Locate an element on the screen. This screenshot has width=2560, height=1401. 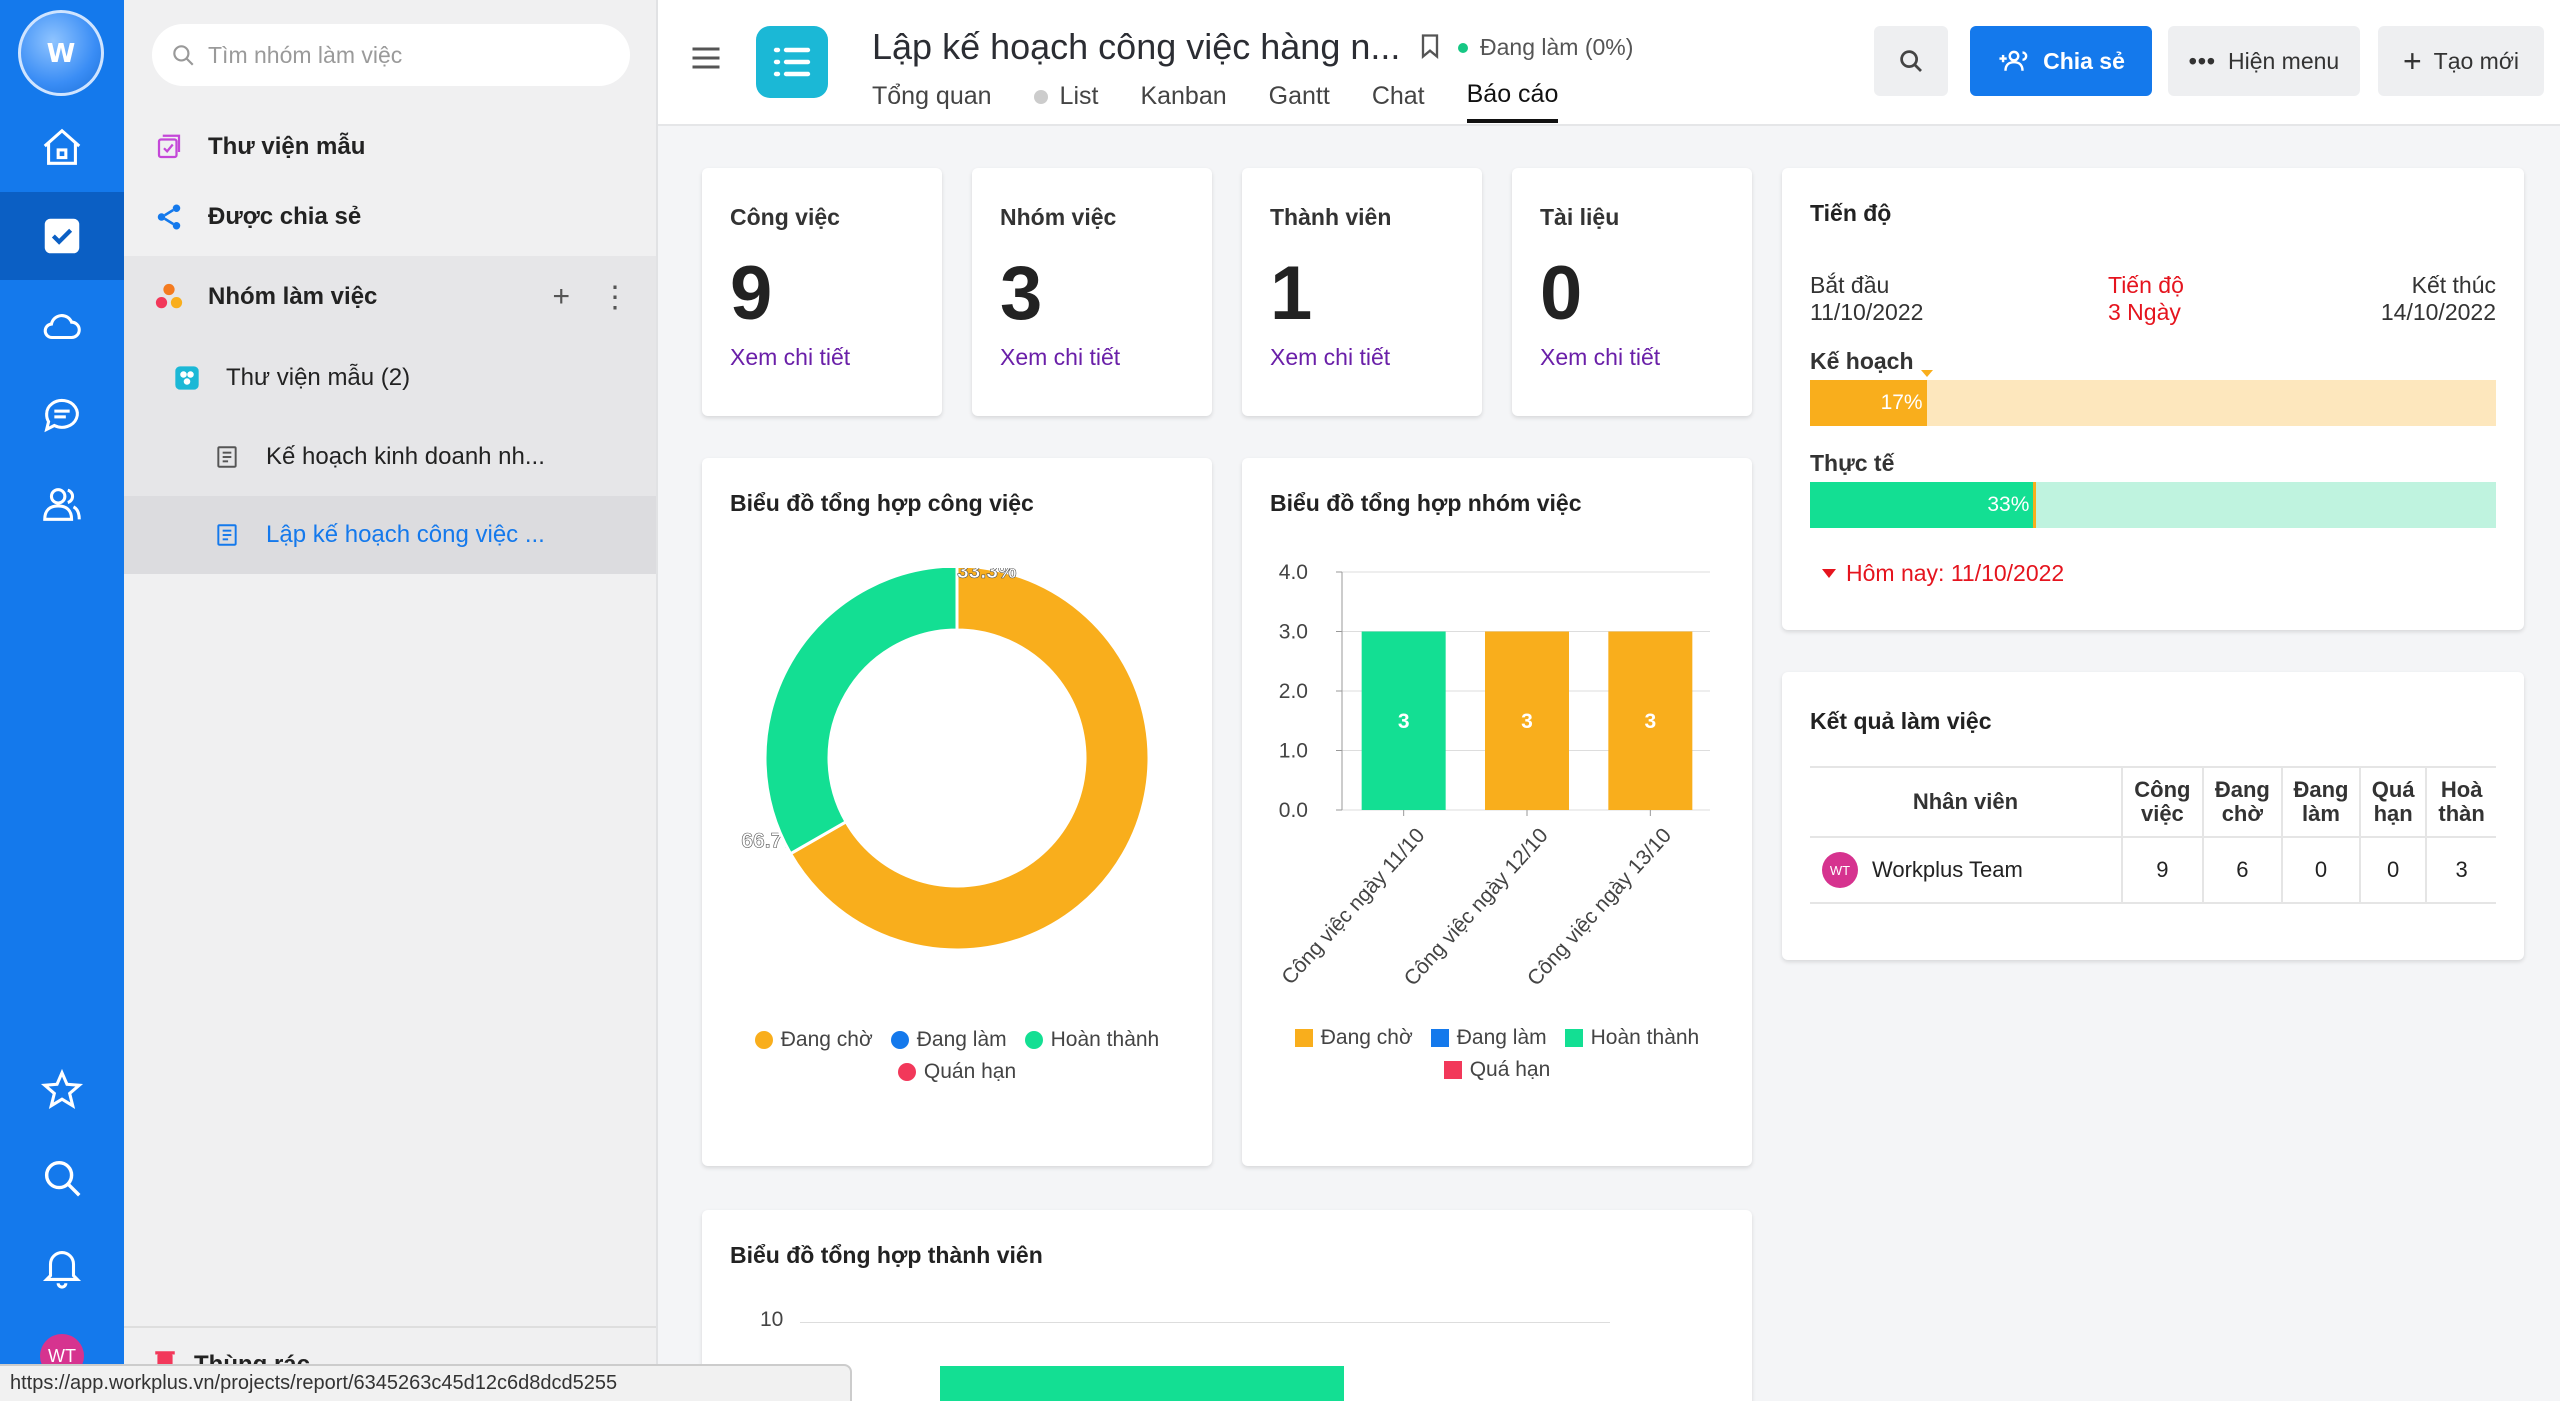
actual-progress-bar: 33% is located at coordinates (2153, 505).